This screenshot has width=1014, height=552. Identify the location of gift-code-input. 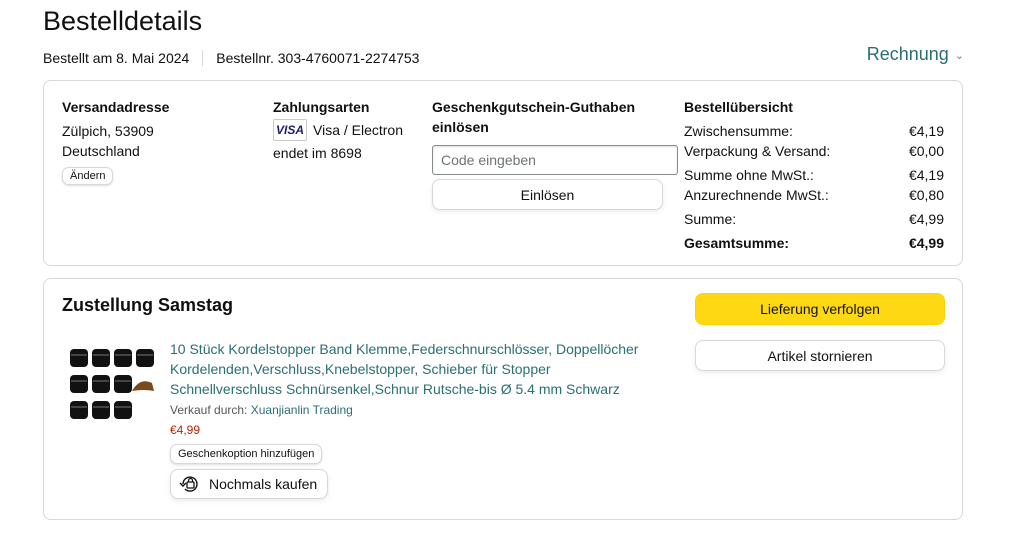
(555, 160).